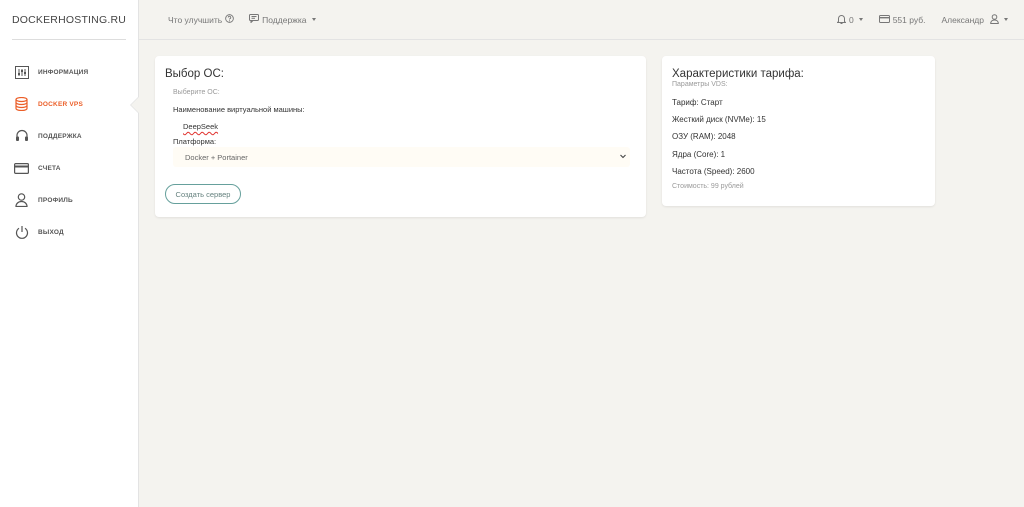  I want to click on sidebar-item-label: ИНФОРМАЦИЯ, so click(63, 72).